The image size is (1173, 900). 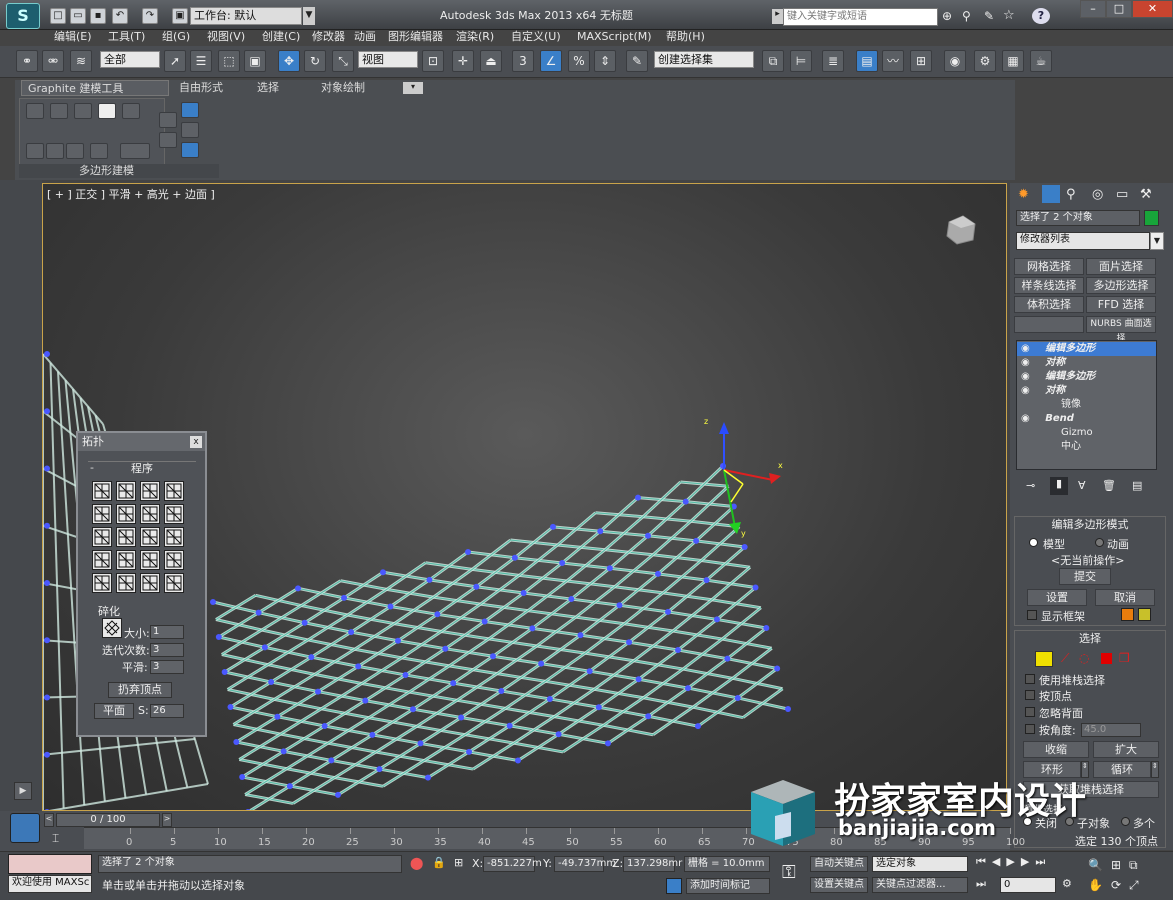 I want to click on edit-named-sets-icon: ✎, so click(x=637, y=61).